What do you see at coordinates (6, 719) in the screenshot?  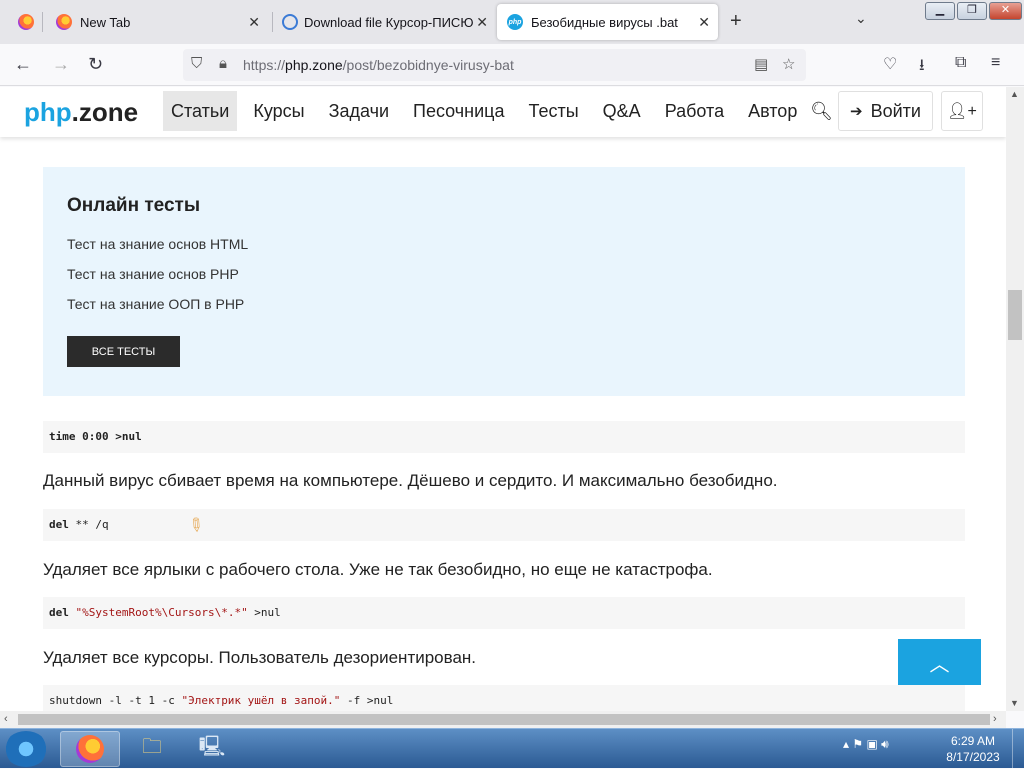 I see `scroll-left-arrow-icon: ‹` at bounding box center [6, 719].